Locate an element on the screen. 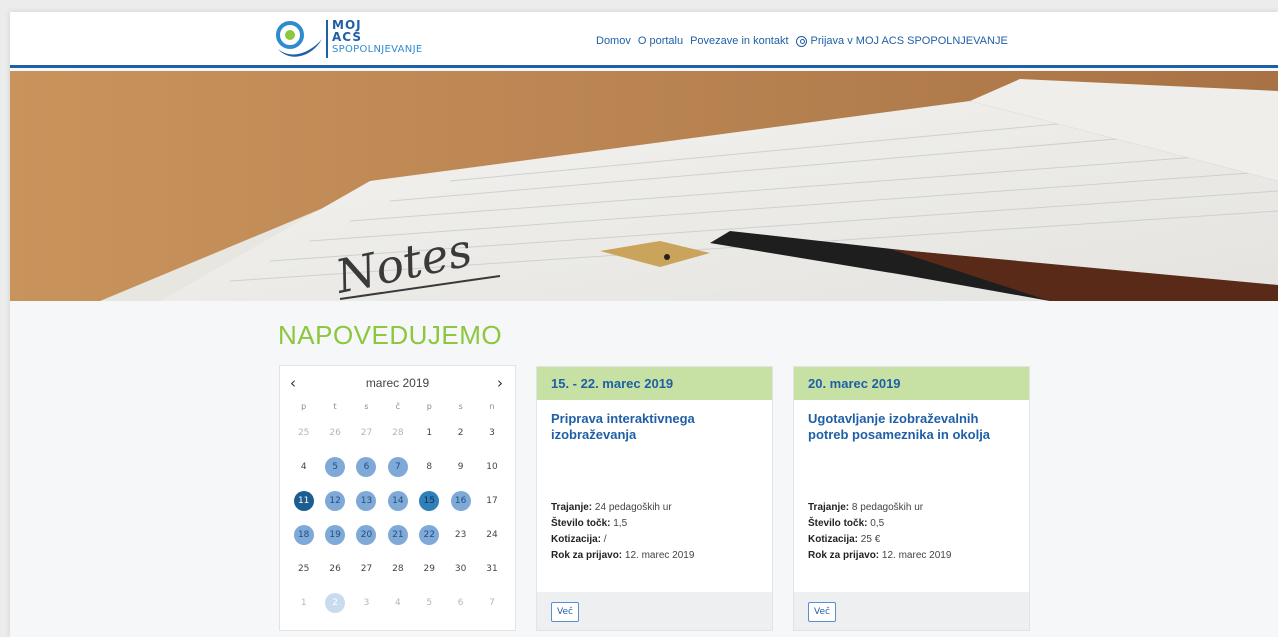  calendar-week-row: 18 19 20 21 22 23 24 is located at coordinates (398, 535).